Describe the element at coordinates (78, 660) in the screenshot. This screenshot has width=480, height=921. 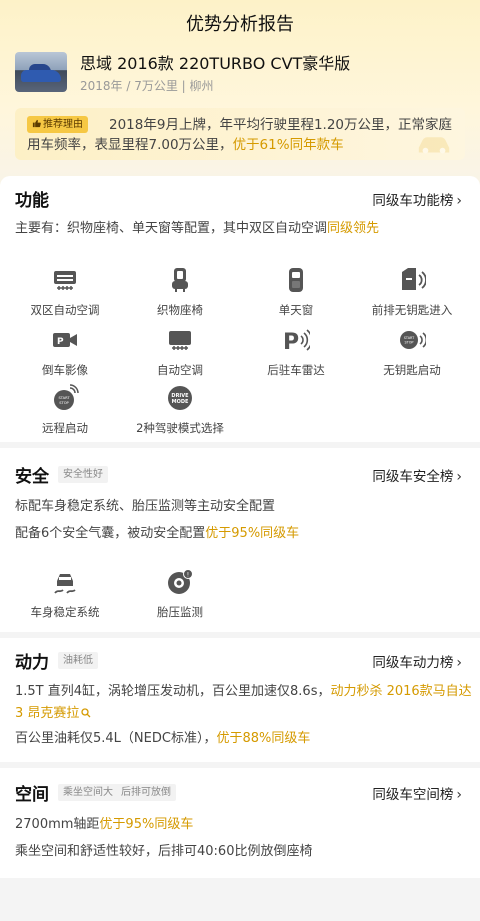
I see `power-tag: 油耗低` at that location.